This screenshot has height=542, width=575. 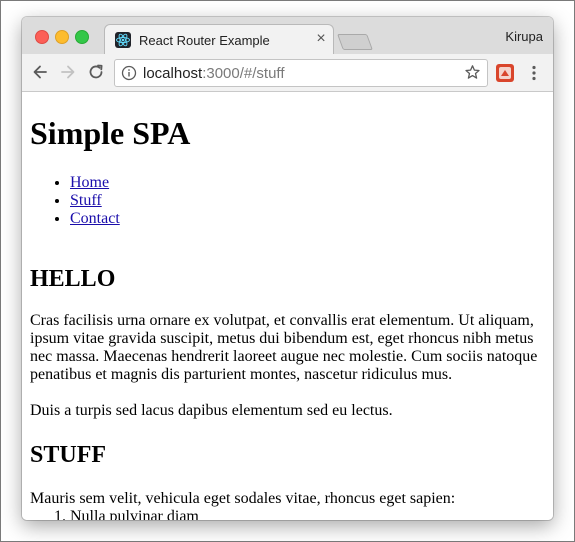 I want to click on url-path: :3000/#/stuff, so click(x=243, y=73).